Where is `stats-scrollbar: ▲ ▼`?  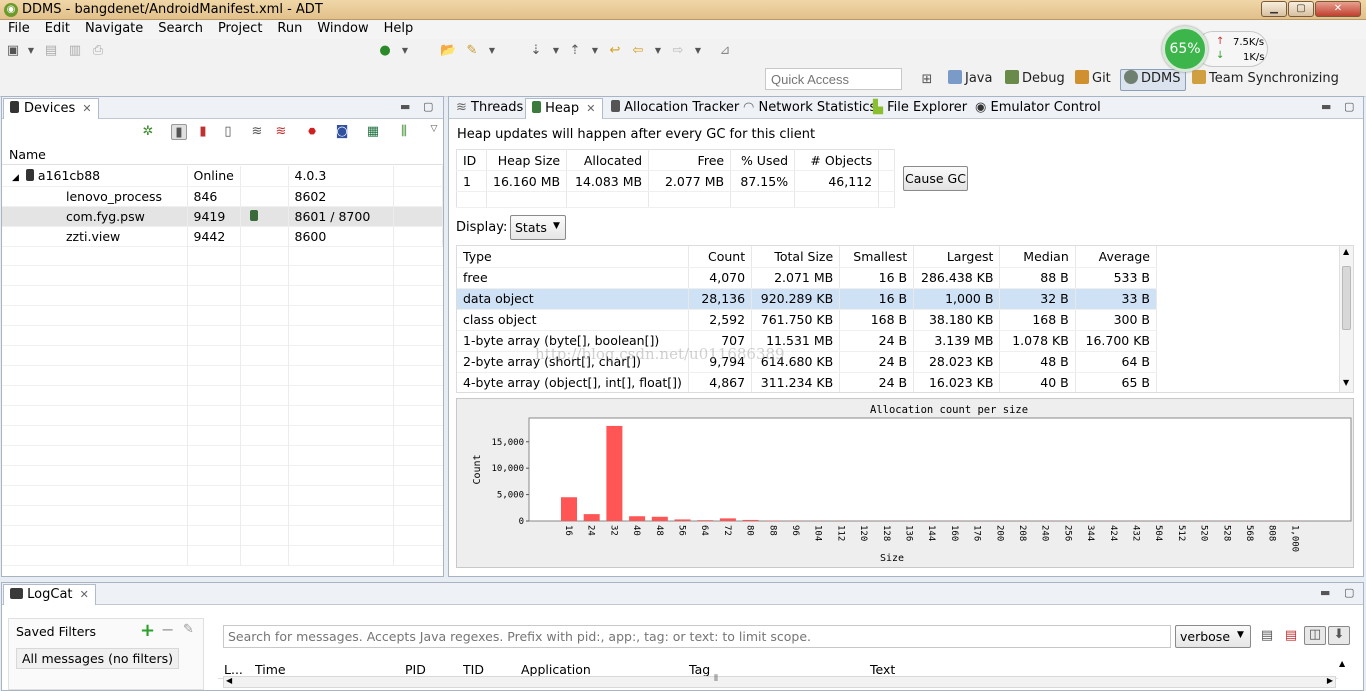 stats-scrollbar: ▲ ▼ is located at coordinates (1346, 319).